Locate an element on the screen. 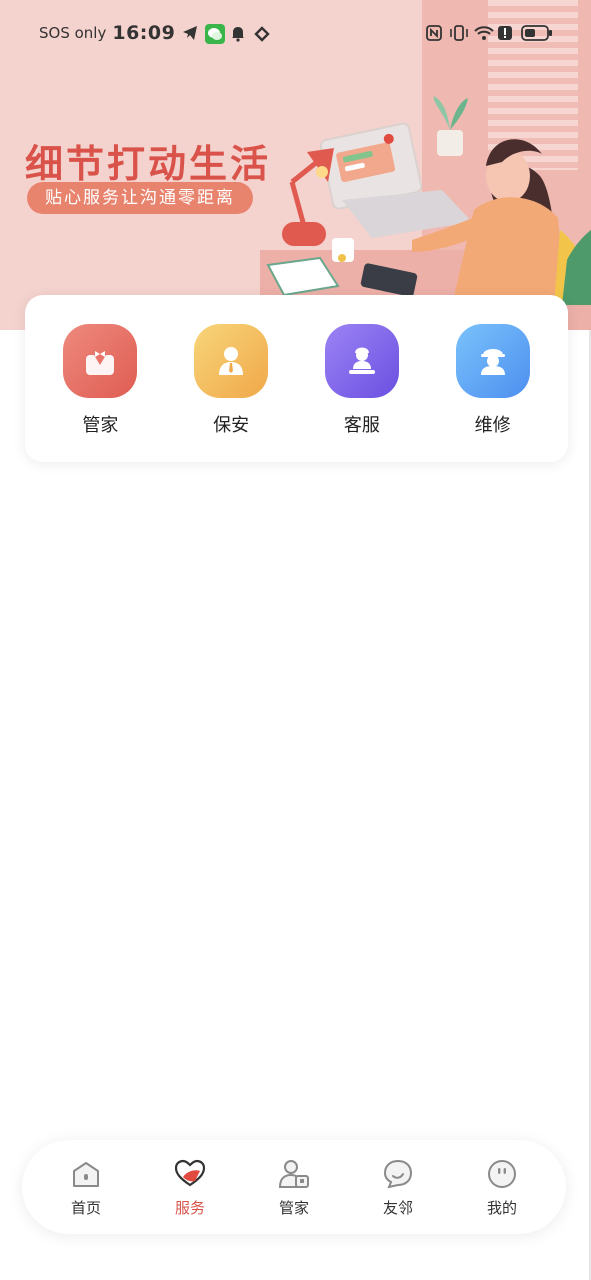  butler-icon is located at coordinates (100, 361).